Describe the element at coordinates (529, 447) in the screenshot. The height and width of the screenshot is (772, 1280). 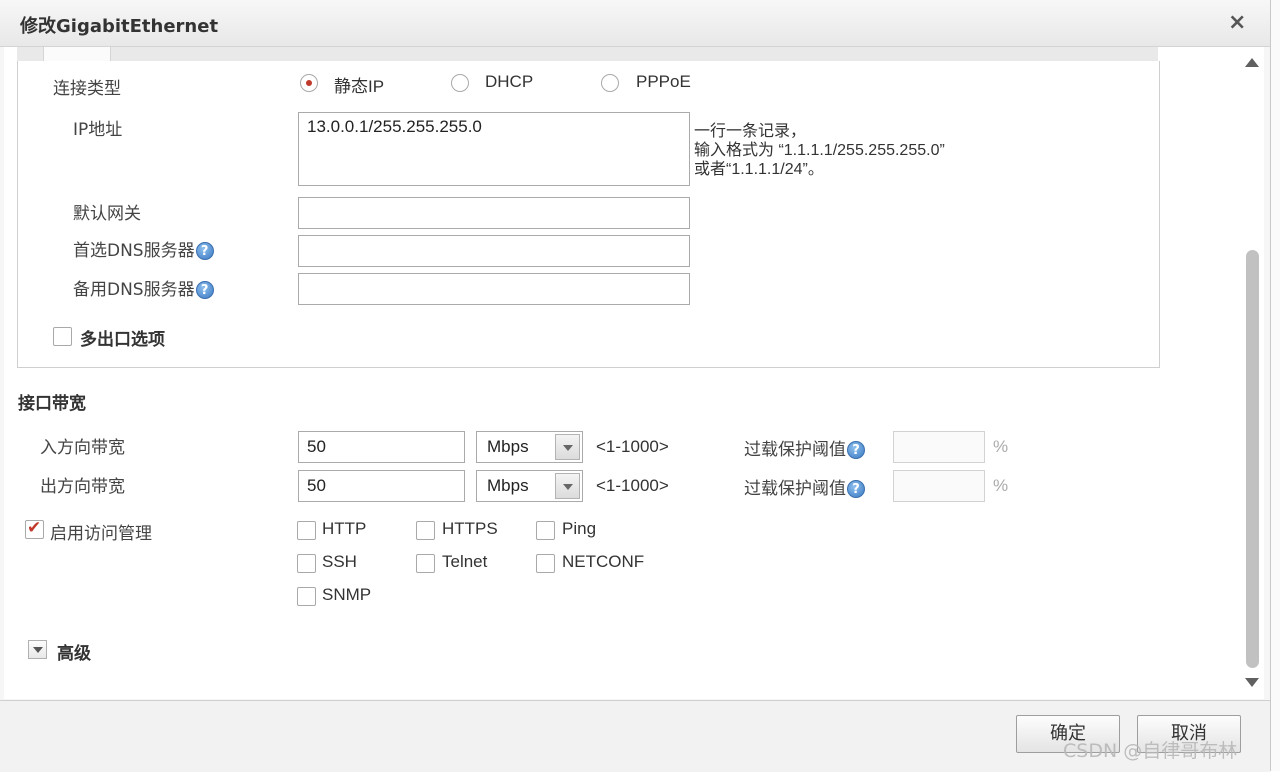
I see `inbound-unit-select: Mbps` at that location.